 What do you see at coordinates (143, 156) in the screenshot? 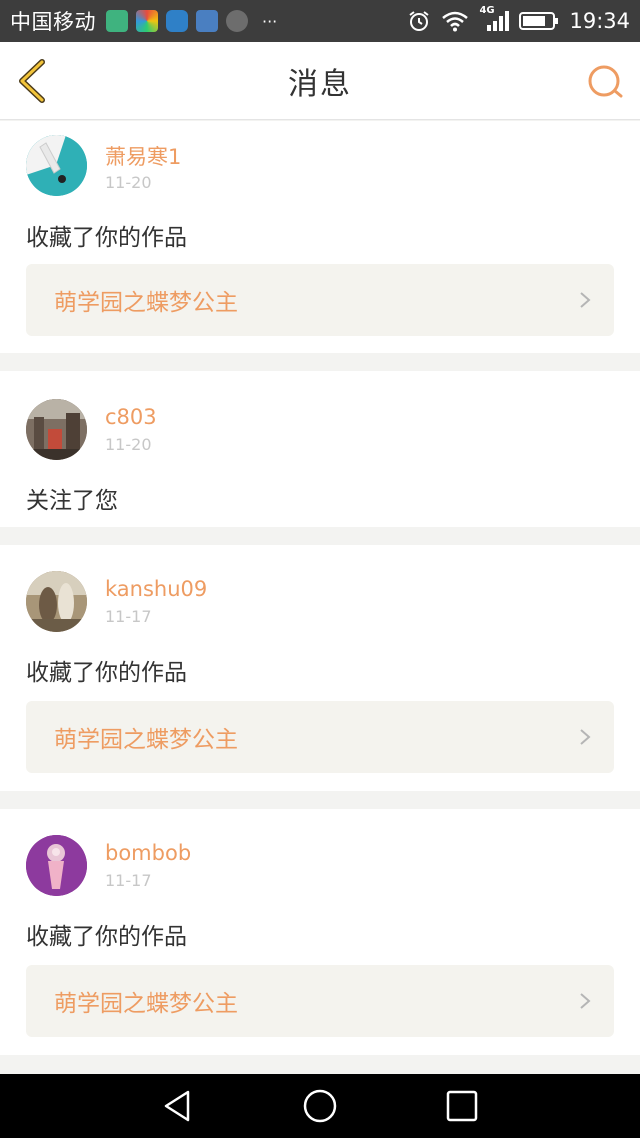
I see `username: 萧易寒1` at bounding box center [143, 156].